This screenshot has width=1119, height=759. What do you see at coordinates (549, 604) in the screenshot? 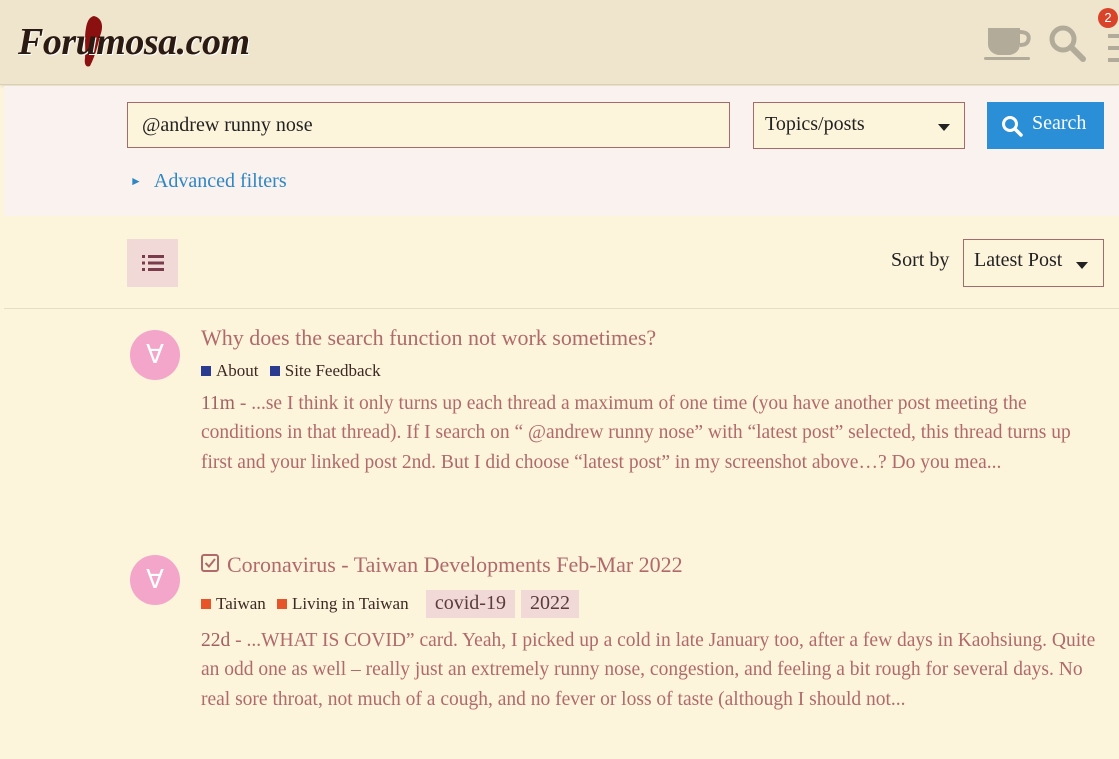
I see `tag-2022: 2022` at bounding box center [549, 604].